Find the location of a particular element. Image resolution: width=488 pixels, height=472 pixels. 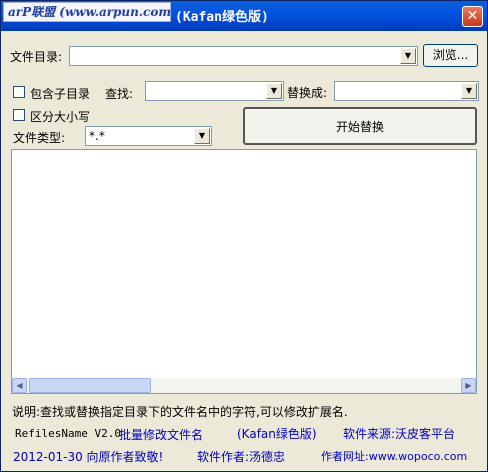

software-source: 软件来源:沃皮客平台 is located at coordinates (399, 434).